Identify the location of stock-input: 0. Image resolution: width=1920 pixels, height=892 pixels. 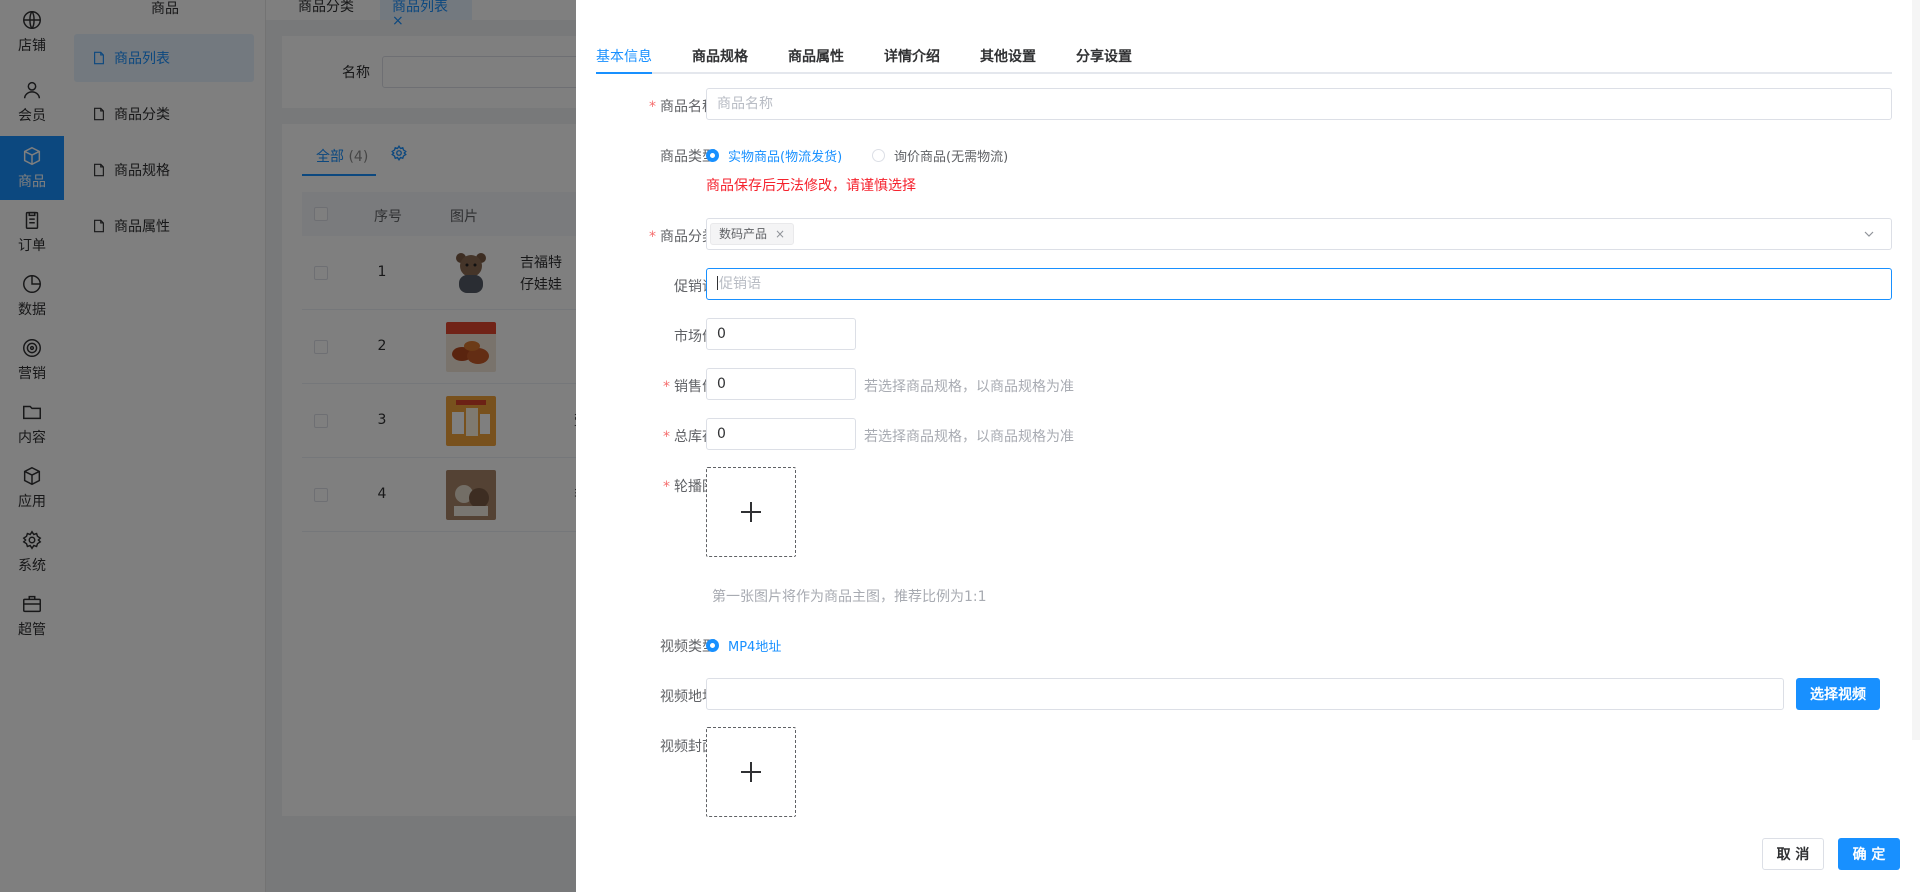
(781, 434).